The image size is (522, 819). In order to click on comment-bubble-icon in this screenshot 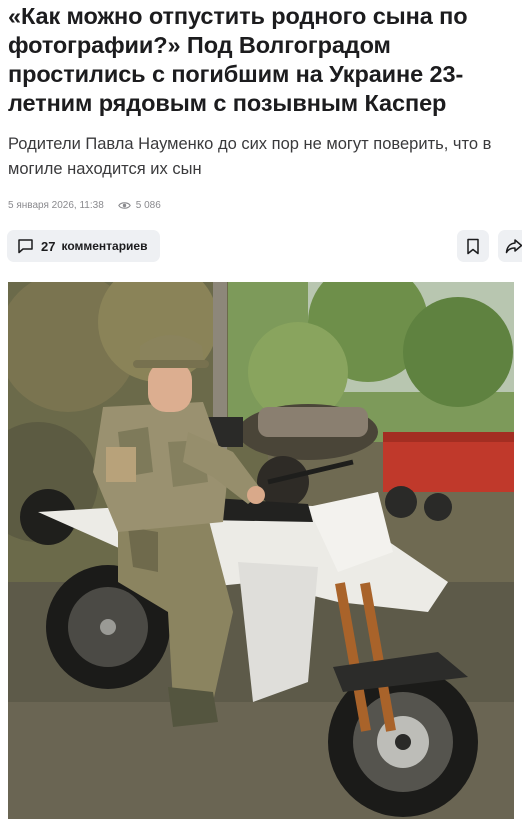, I will do `click(25, 246)`.